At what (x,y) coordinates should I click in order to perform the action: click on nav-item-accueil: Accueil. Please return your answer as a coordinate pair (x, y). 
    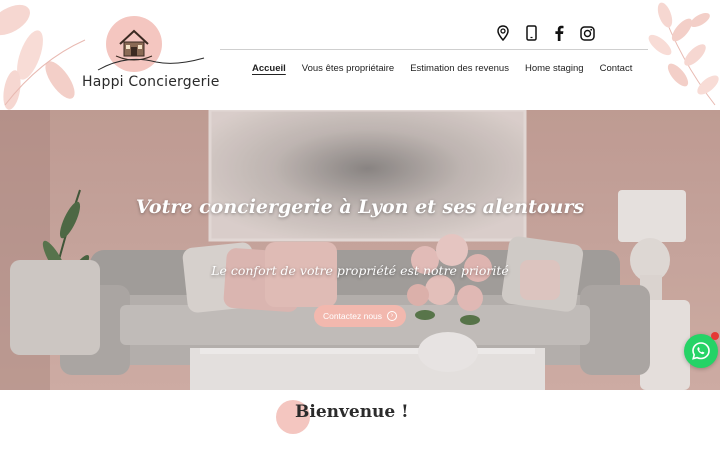
    Looking at the image, I should click on (269, 68).